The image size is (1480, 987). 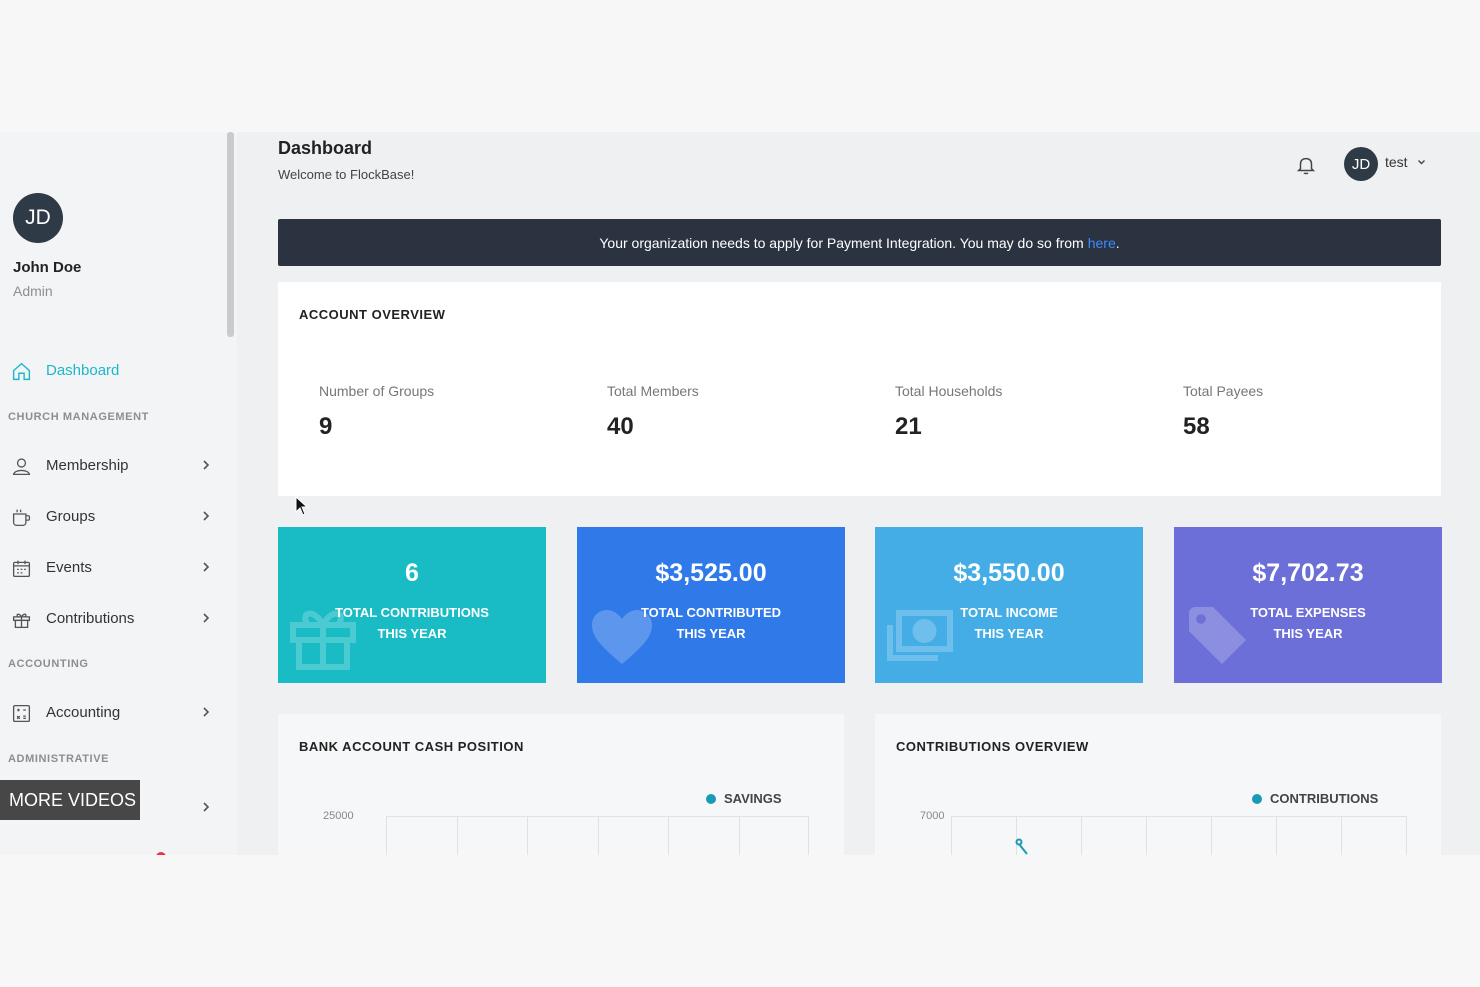 I want to click on letterbox-bottom, so click(x=740, y=921).